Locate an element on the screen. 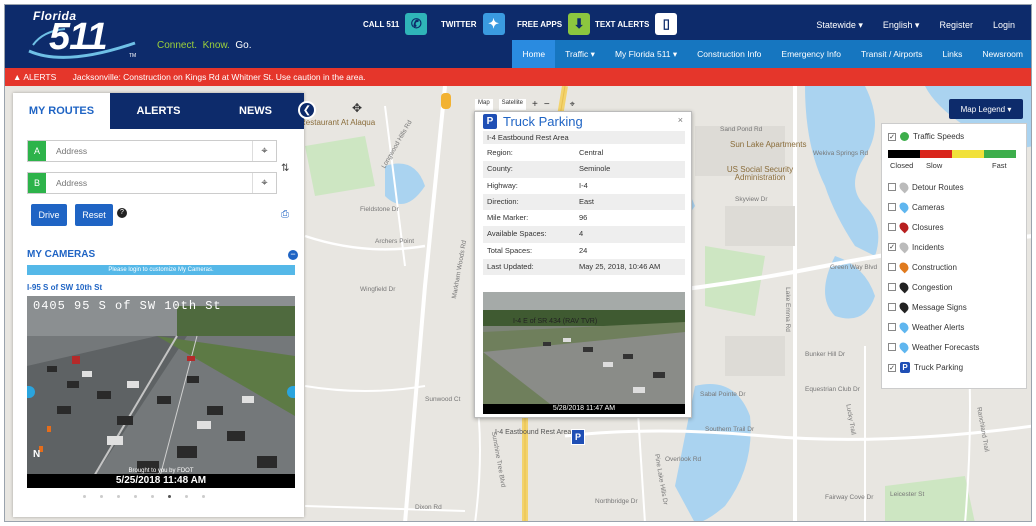  poi-label: US Social Security Administration is located at coordinates (760, 173).